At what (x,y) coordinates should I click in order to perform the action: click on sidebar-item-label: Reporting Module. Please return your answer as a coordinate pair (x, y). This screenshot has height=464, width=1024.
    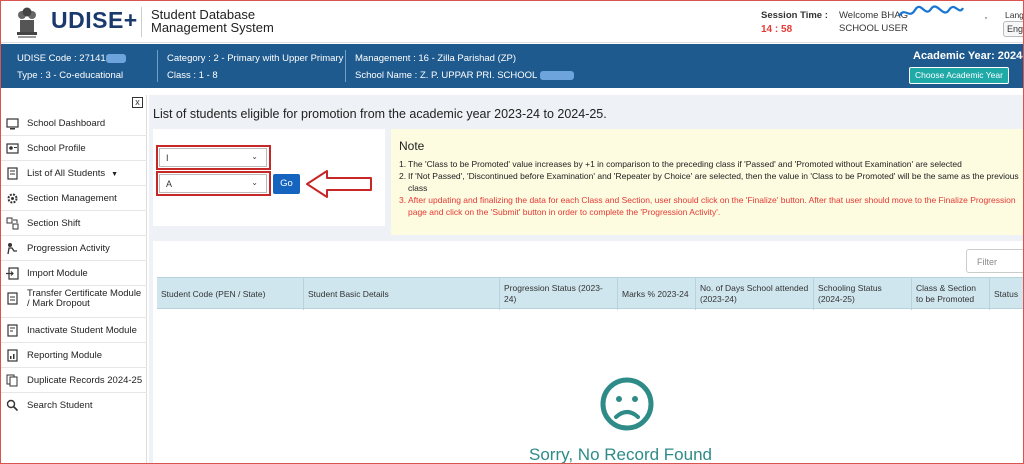
    Looking at the image, I should click on (64, 355).